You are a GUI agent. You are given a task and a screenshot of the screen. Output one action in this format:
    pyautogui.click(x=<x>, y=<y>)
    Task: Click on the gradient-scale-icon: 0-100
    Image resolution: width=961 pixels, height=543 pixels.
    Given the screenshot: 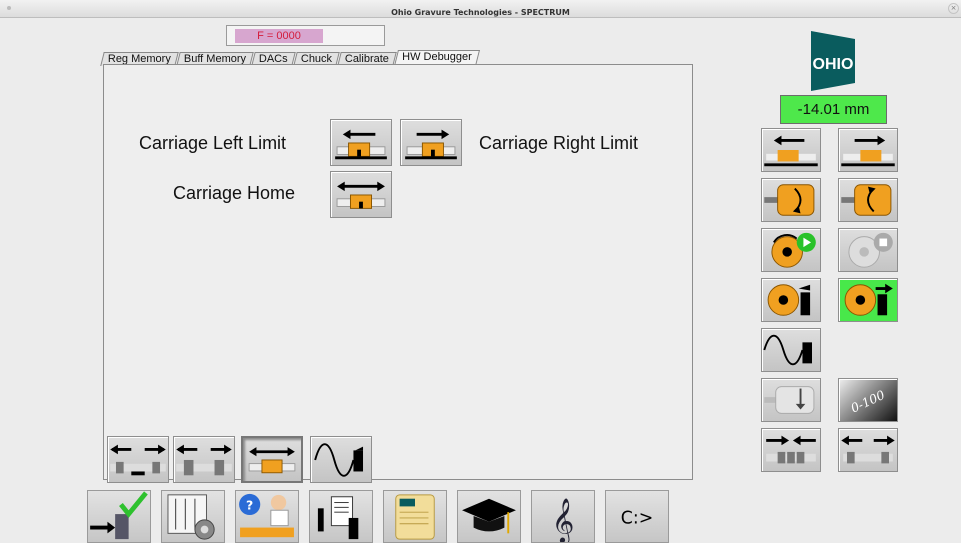 What is the action you would take?
    pyautogui.click(x=867, y=401)
    